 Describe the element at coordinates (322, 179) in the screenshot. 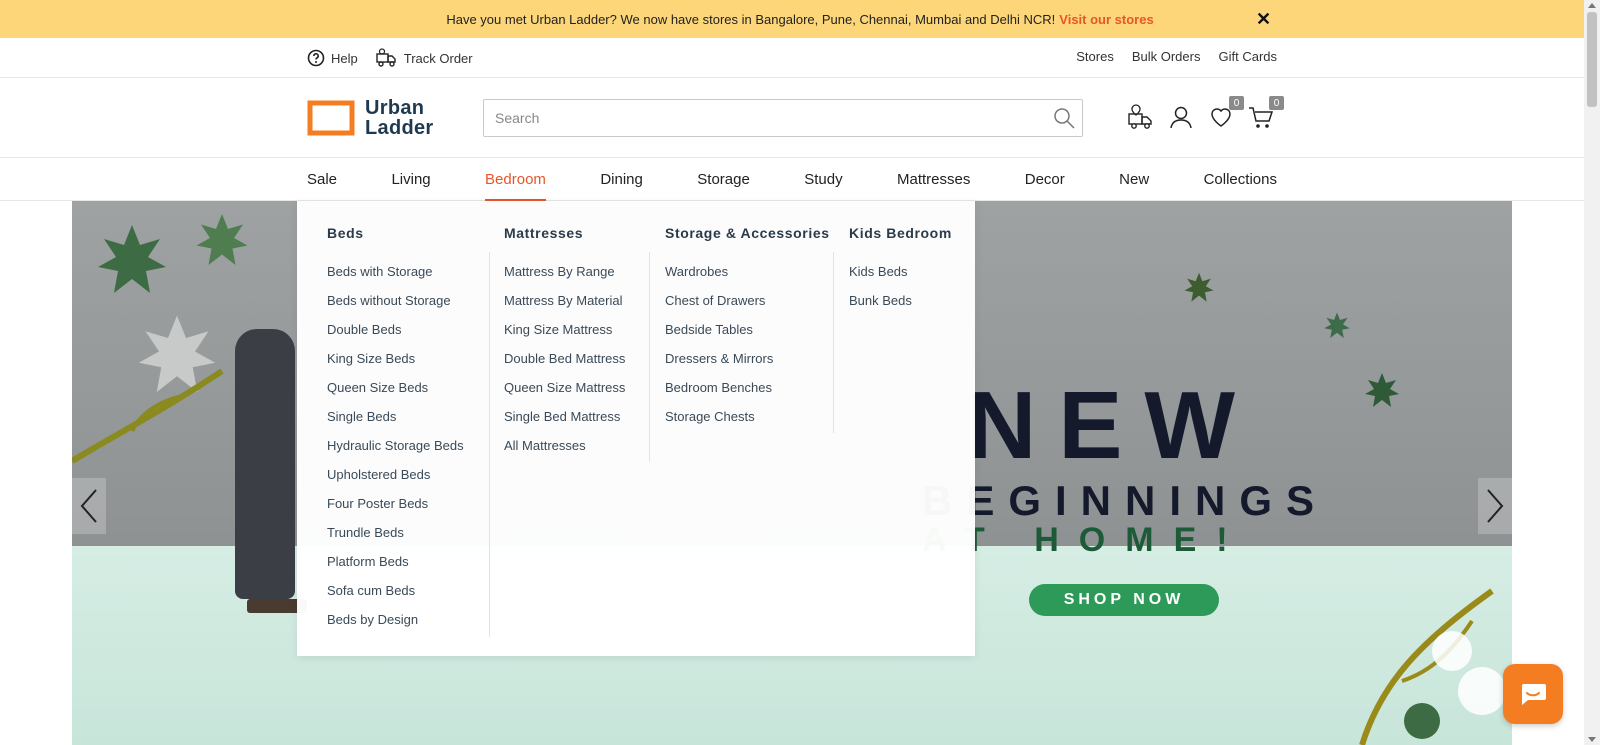

I see `nav-item-sale: Sale` at that location.